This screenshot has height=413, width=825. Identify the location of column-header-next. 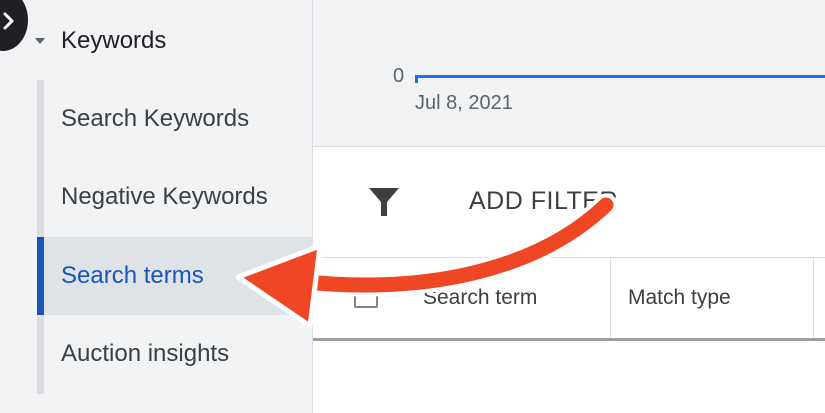
(819, 298).